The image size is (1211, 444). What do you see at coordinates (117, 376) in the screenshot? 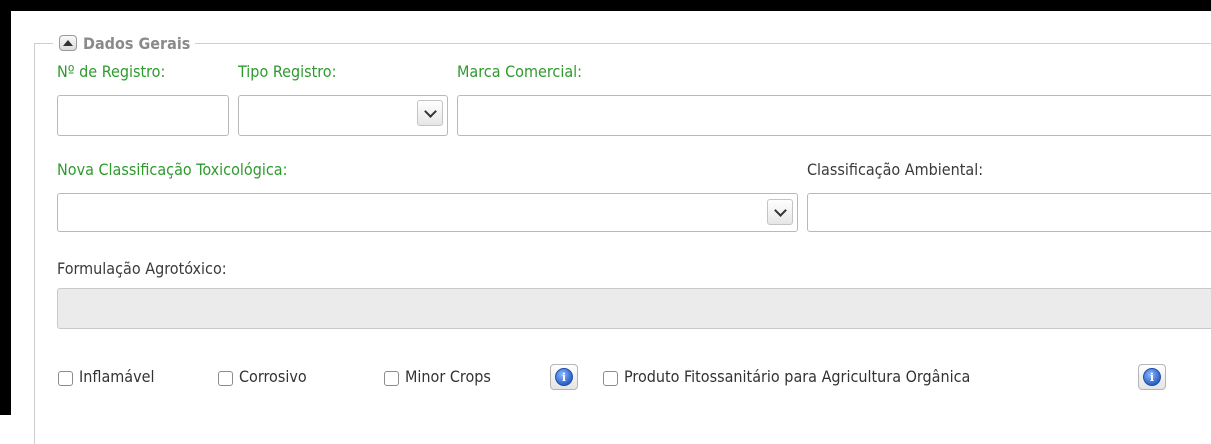
I see `inflamavel-label: Inflamável` at bounding box center [117, 376].